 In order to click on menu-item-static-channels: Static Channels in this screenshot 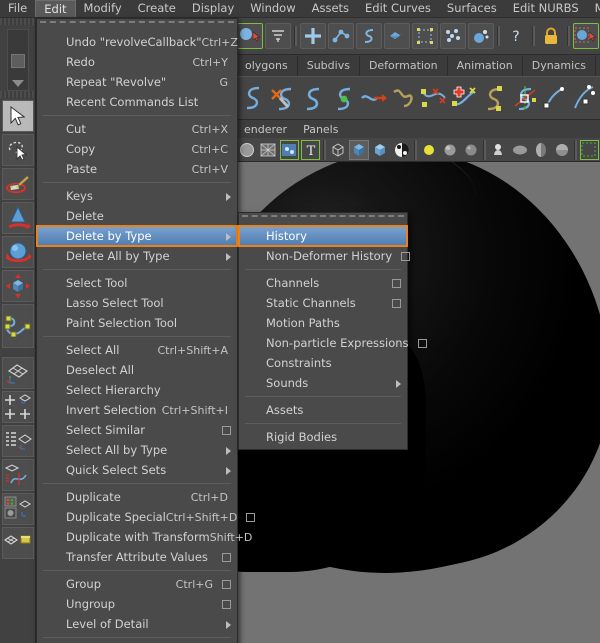, I will do `click(323, 303)`.